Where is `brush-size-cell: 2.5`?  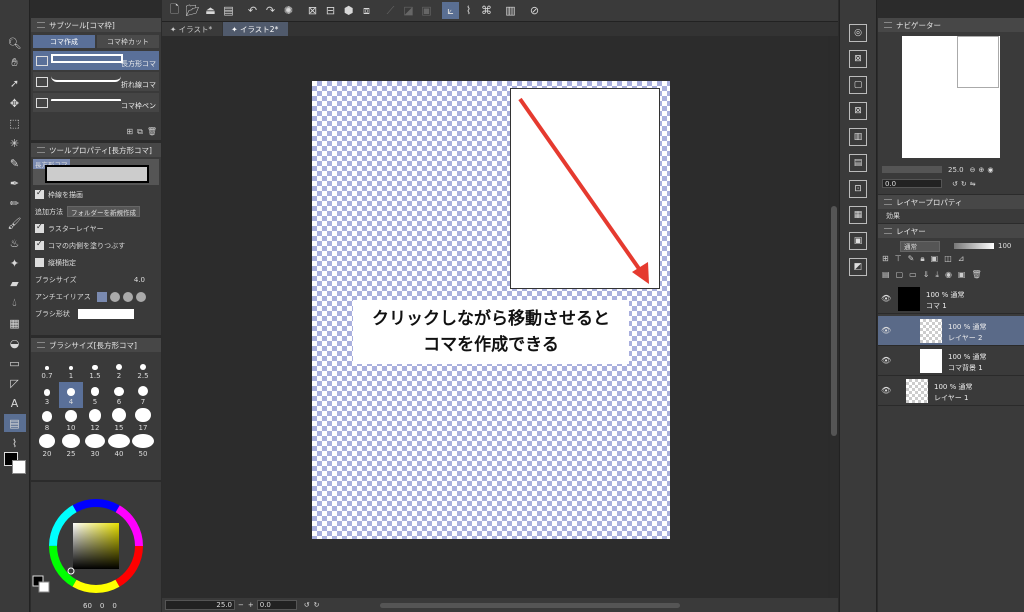 brush-size-cell: 2.5 is located at coordinates (143, 369).